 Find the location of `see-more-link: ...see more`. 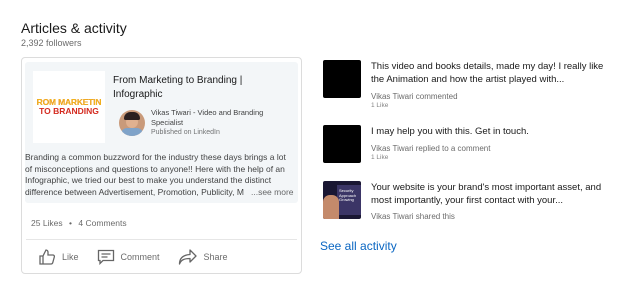

see-more-link: ...see more is located at coordinates (272, 193).